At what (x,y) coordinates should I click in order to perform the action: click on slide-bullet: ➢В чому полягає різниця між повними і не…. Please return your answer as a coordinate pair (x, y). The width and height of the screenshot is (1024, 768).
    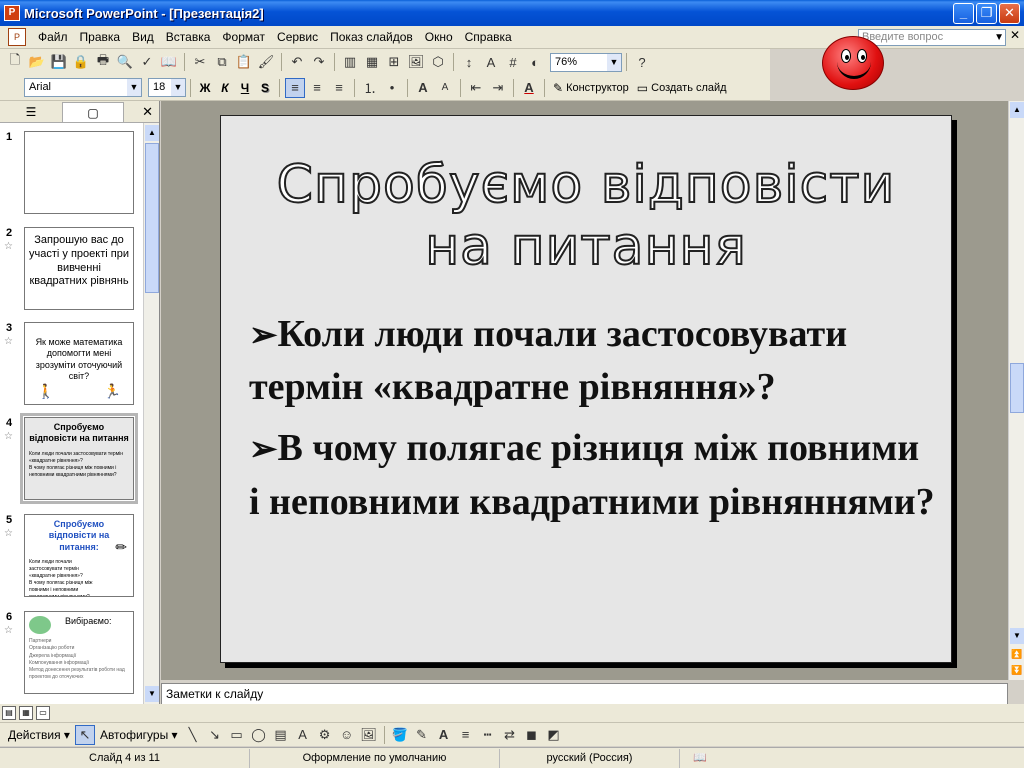
    Looking at the image, I should click on (594, 475).